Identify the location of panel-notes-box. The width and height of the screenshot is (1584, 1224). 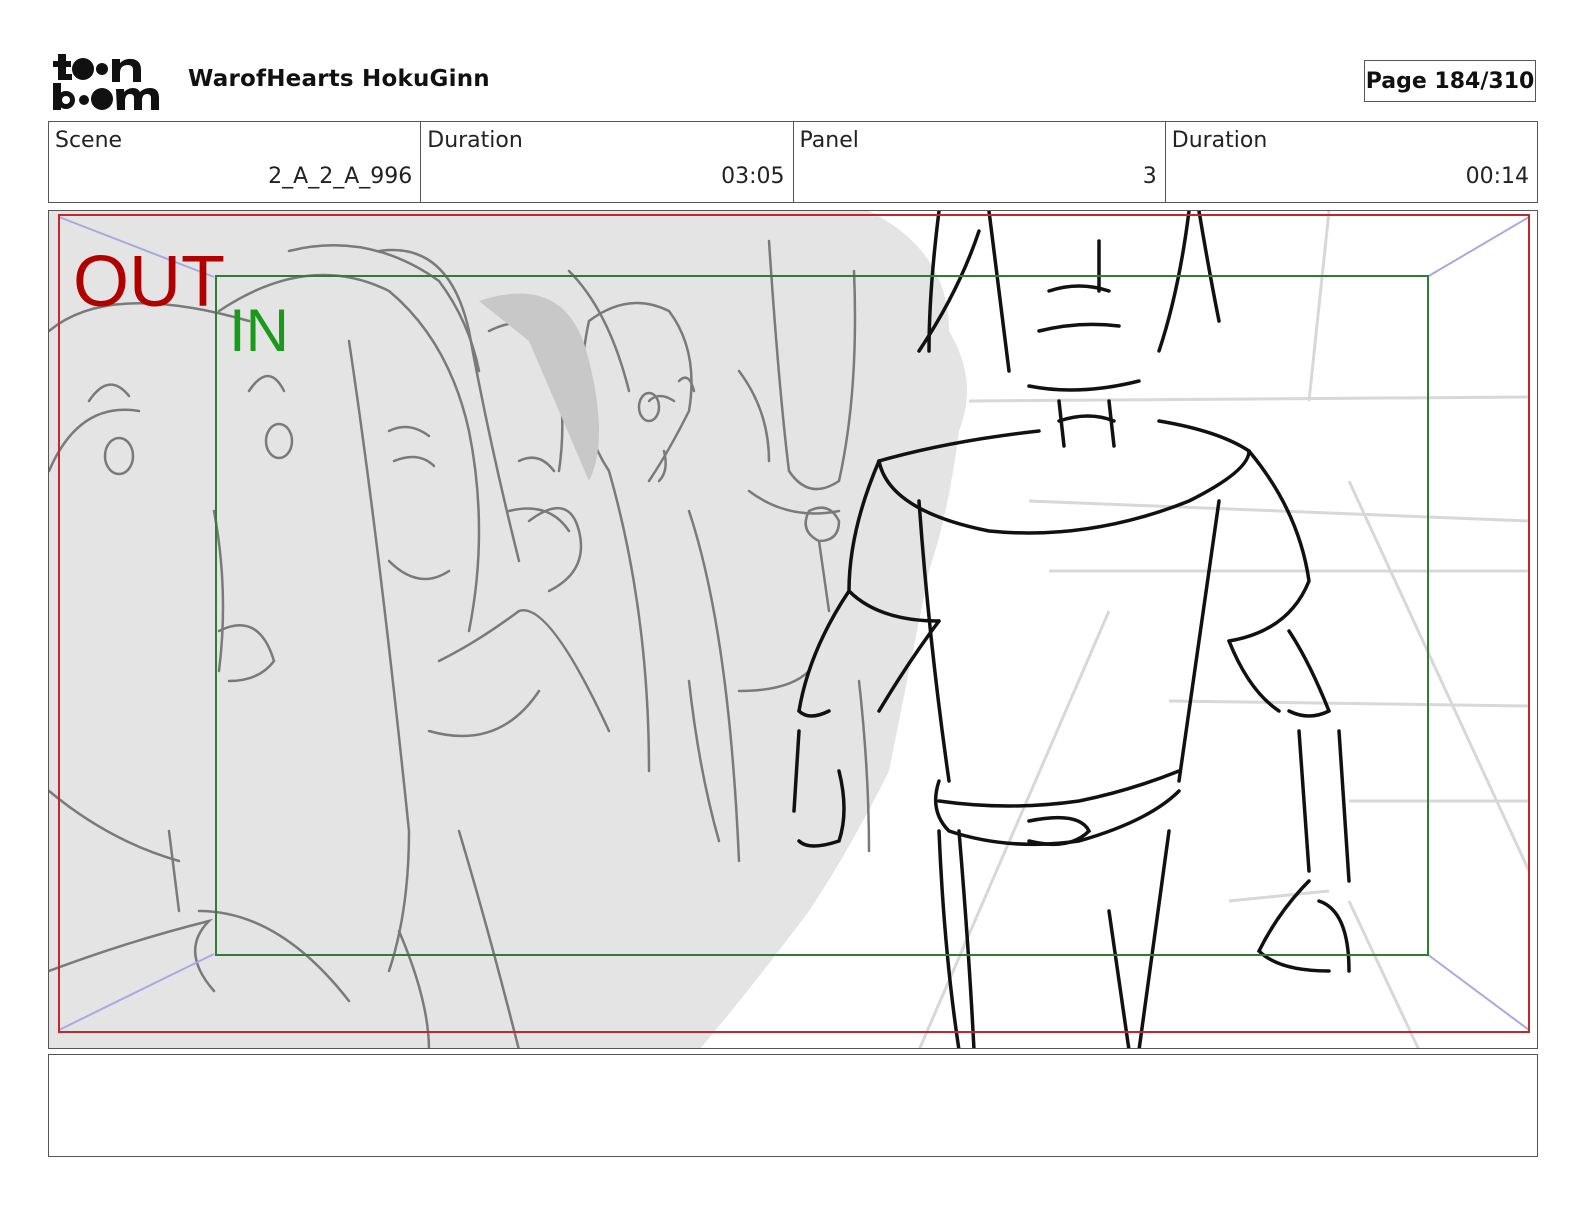
(793, 1105).